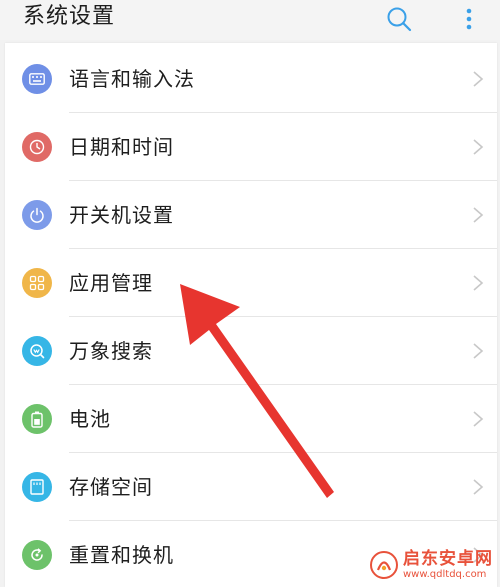 This screenshot has width=500, height=587. Describe the element at coordinates (132, 79) in the screenshot. I see `settings-item-label: 语言和输入法` at that location.